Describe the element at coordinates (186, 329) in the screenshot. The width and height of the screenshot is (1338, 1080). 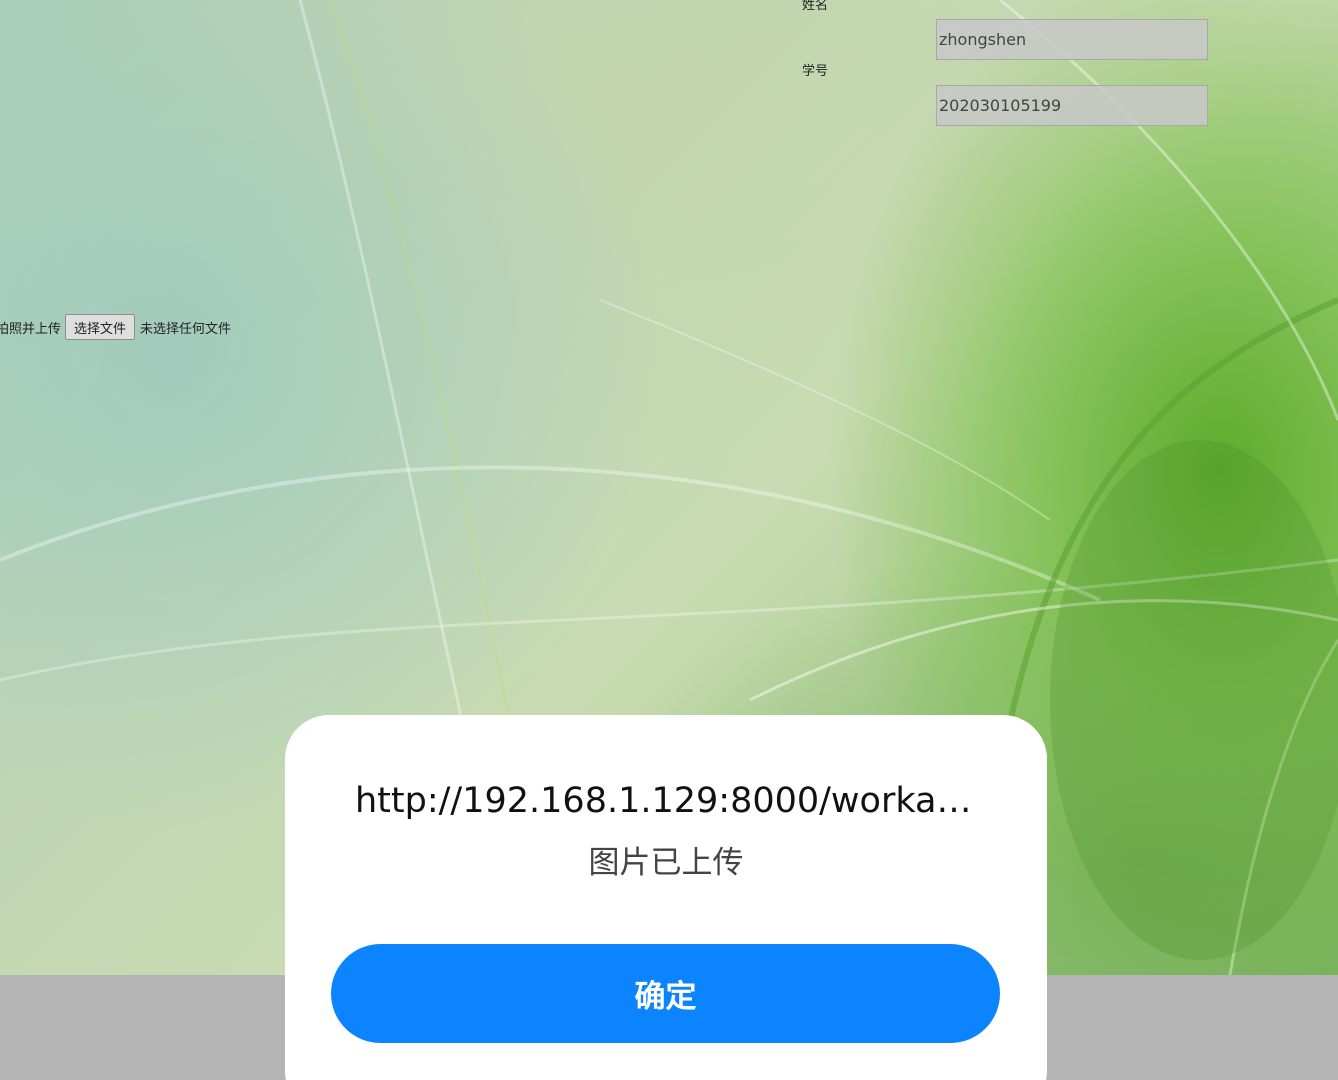
I see `no-file-selected-text: 未选择任何文件` at that location.